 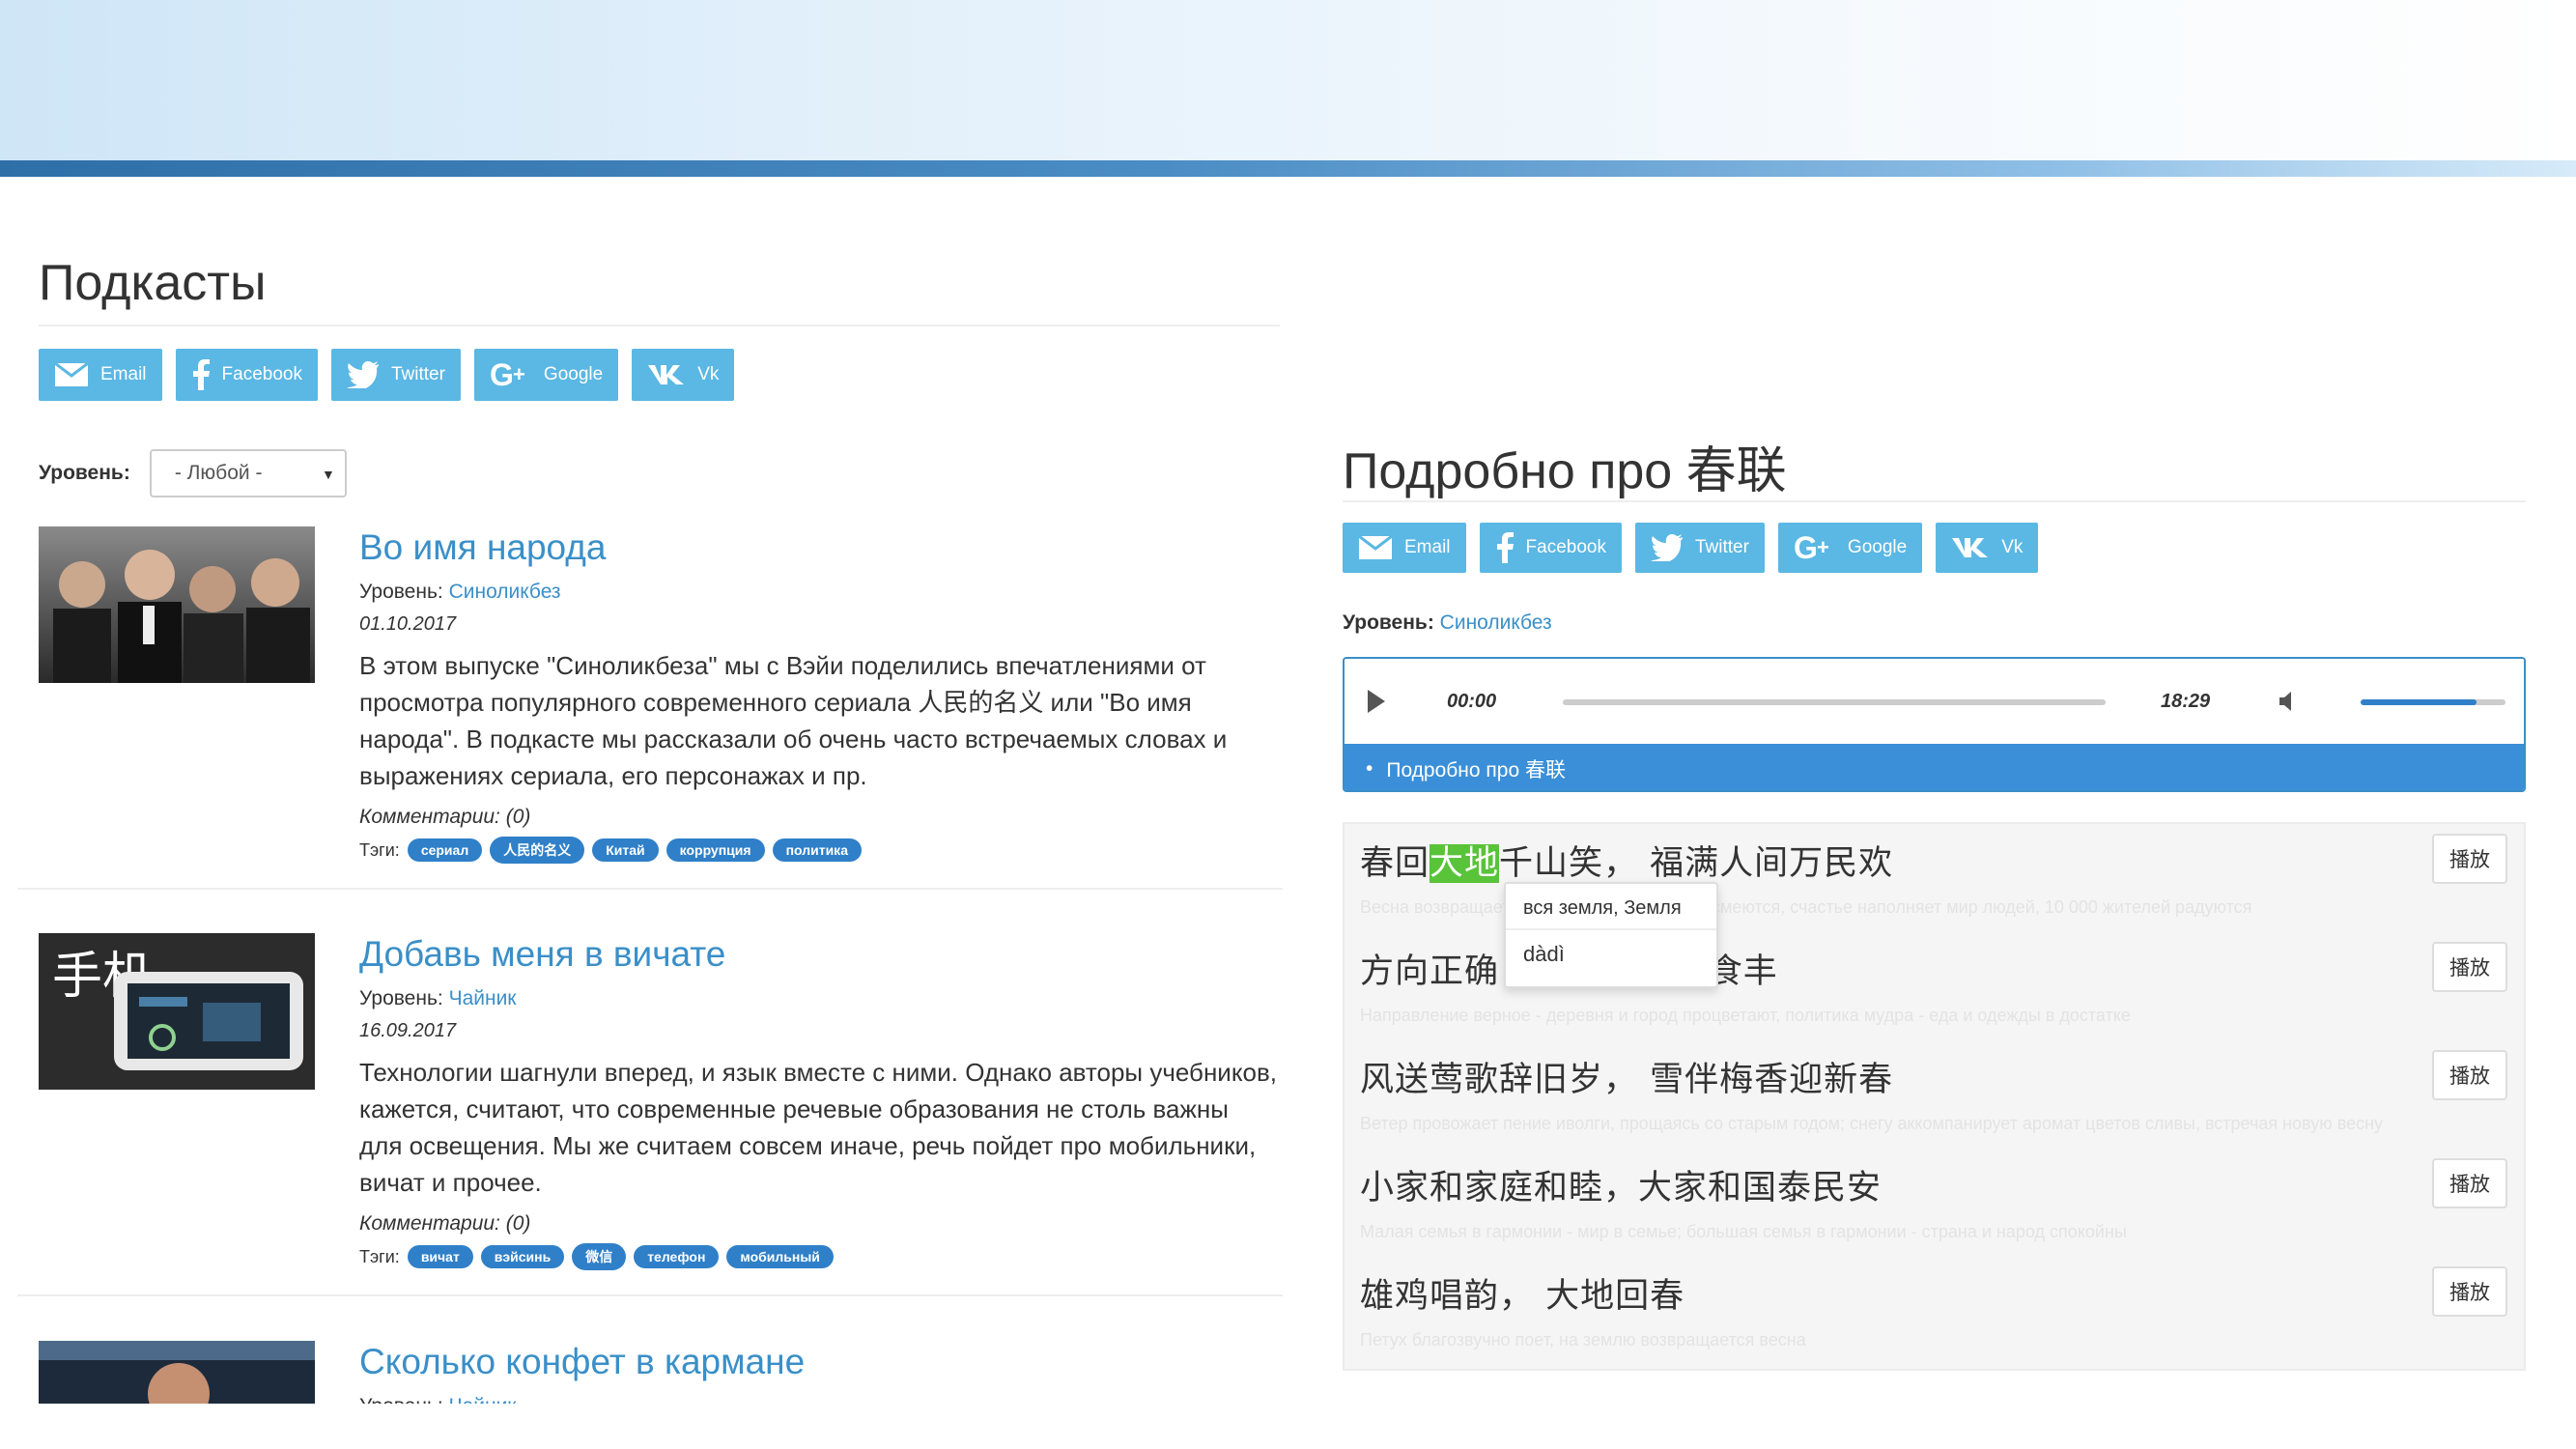 I want to click on volume-slider, so click(x=2433, y=702).